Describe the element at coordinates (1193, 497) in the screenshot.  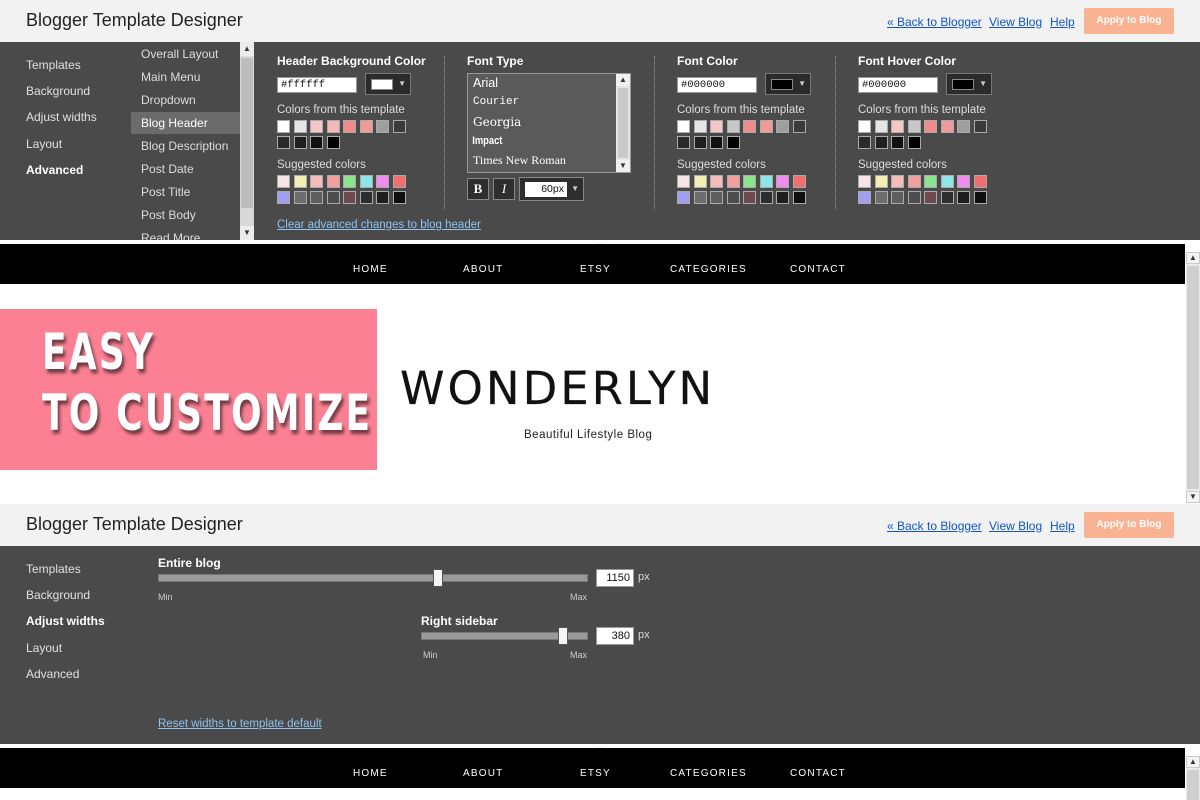
I see `scroll-down-icon: ▼` at that location.